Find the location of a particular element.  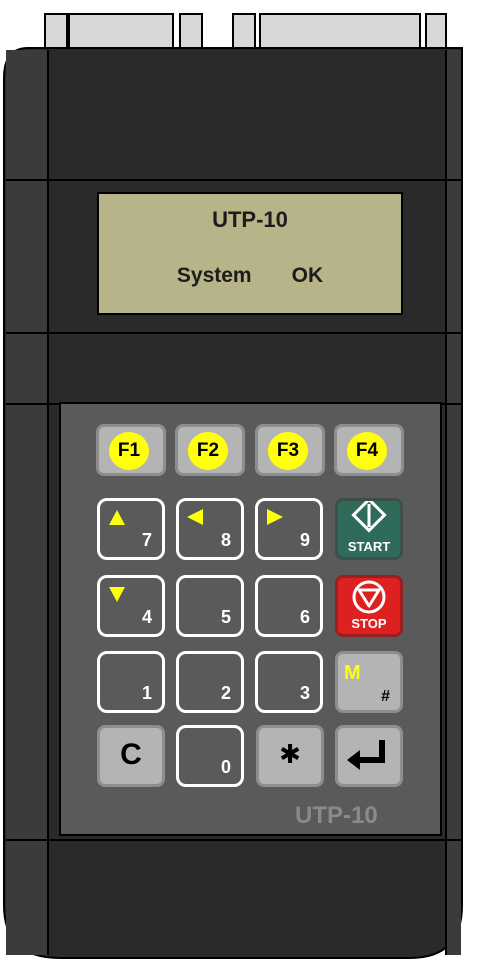

brand-label: UTP-10 is located at coordinates (336, 815).